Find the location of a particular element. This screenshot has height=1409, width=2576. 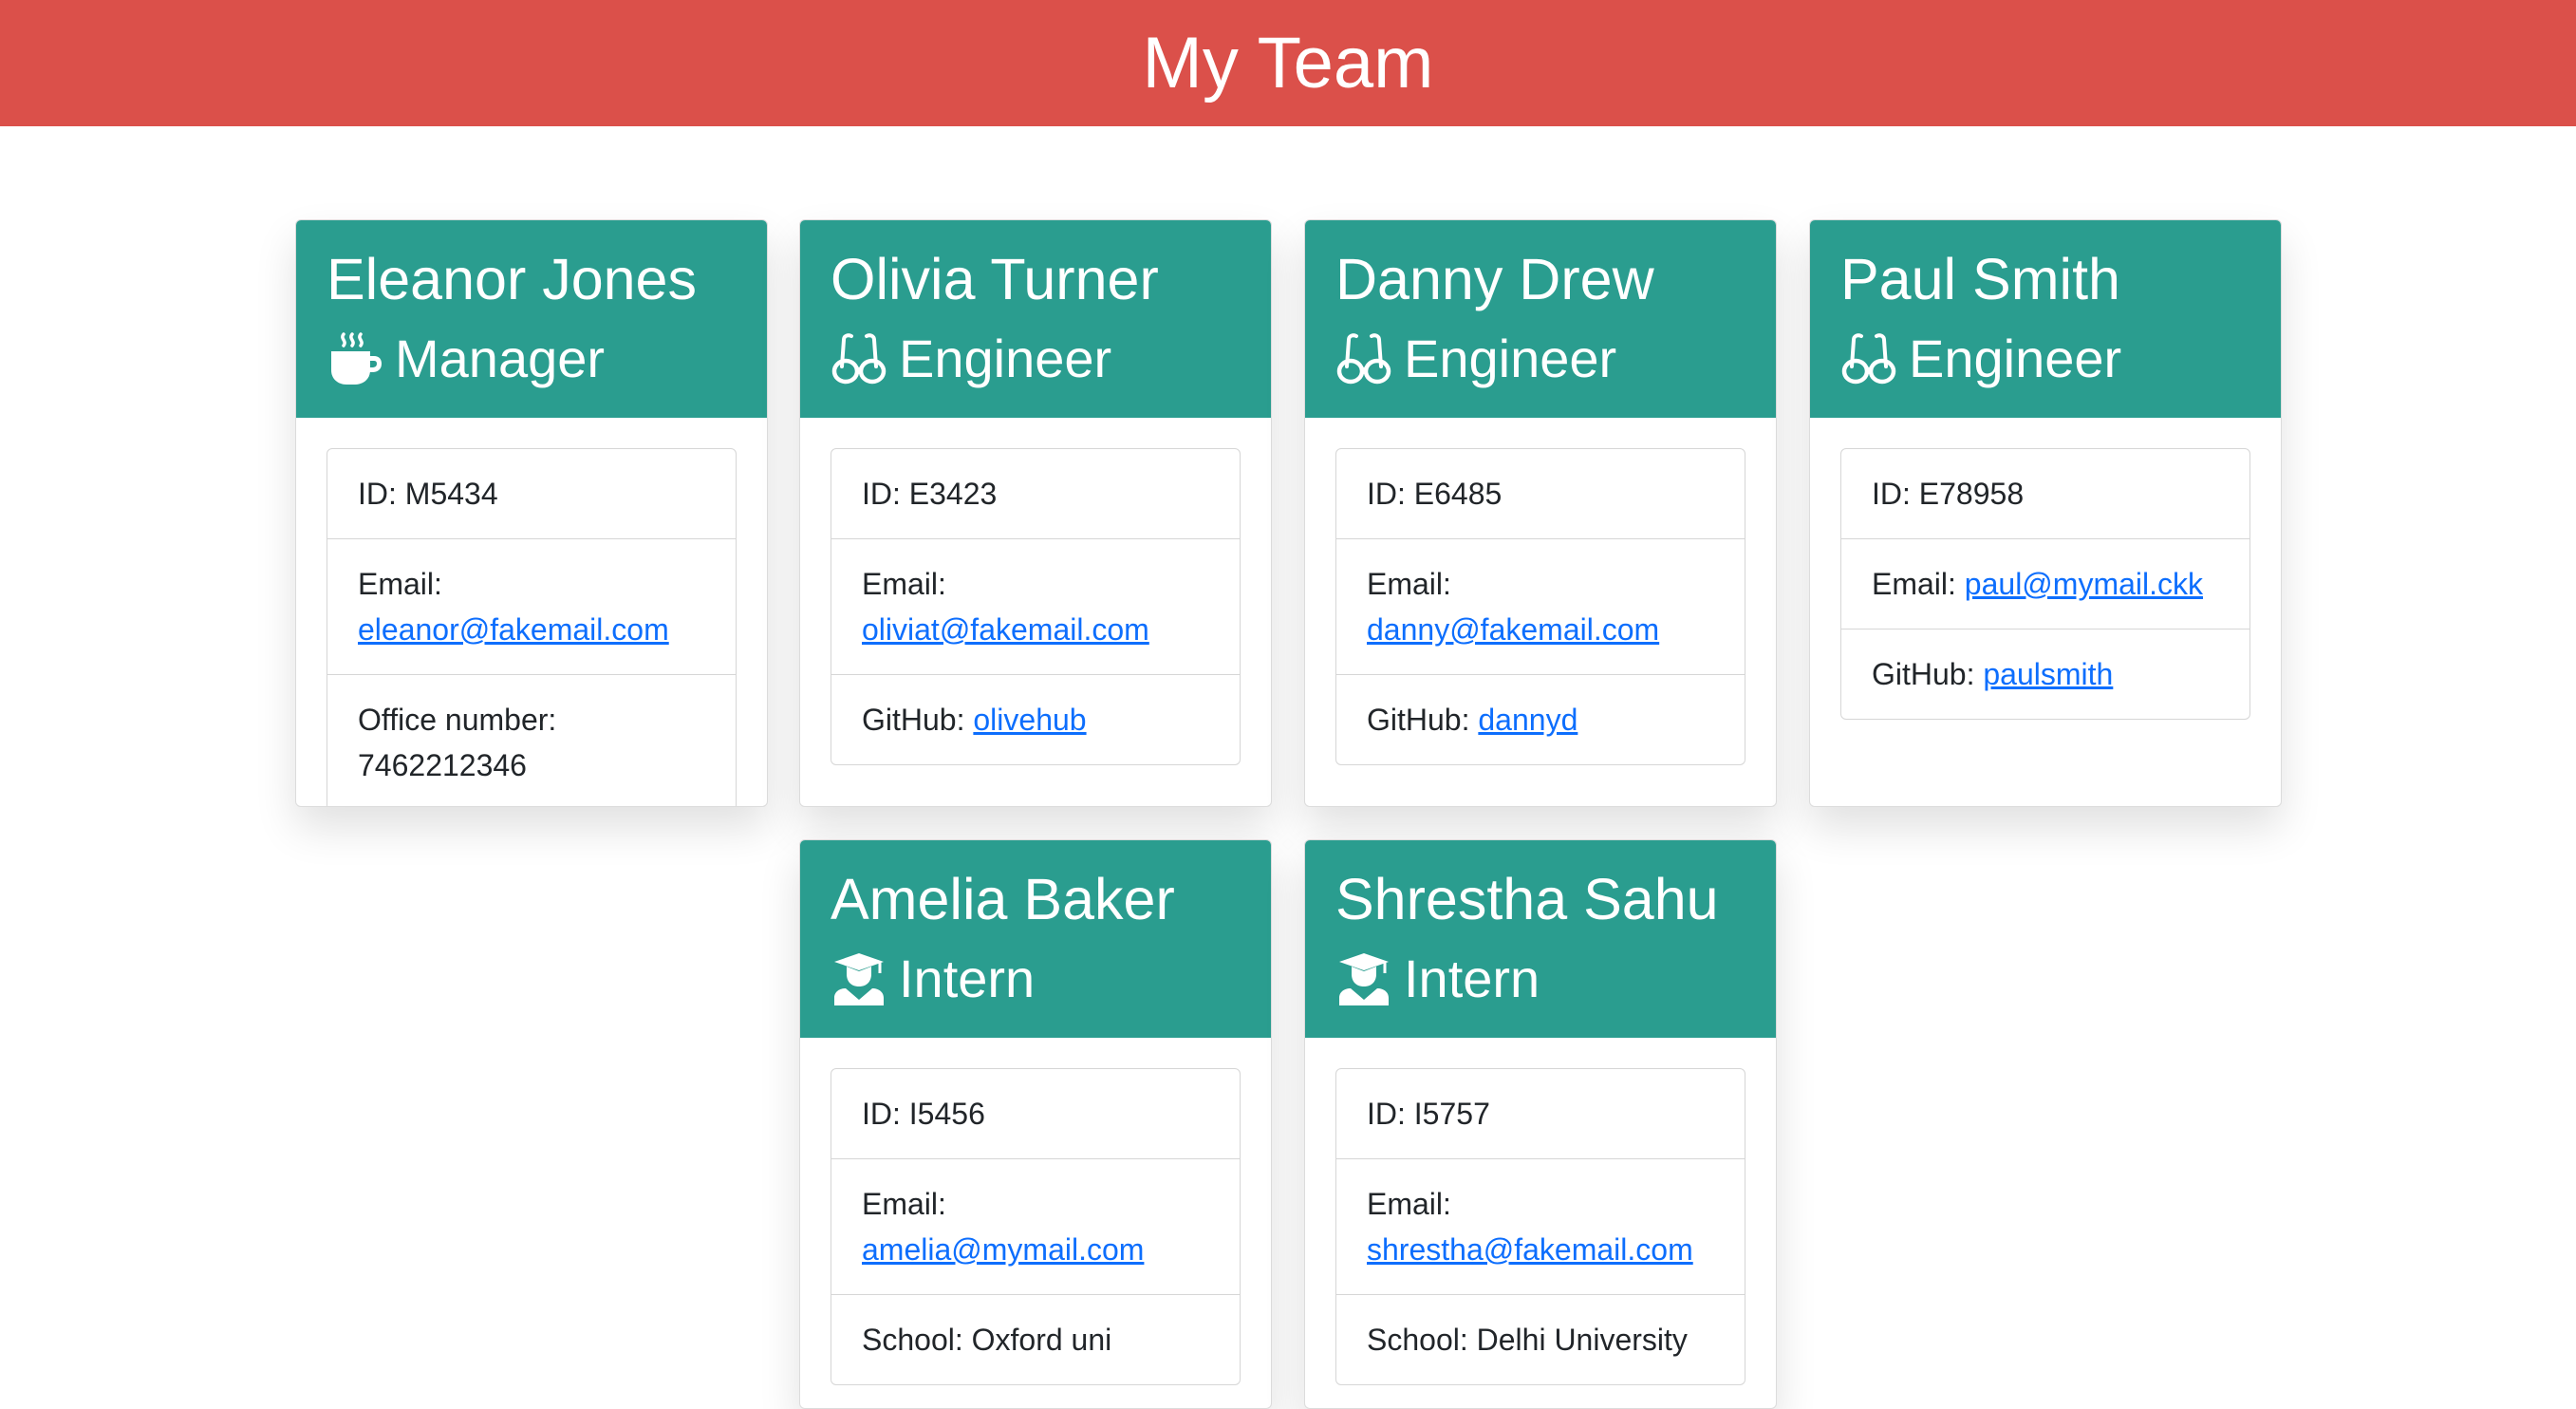

email-link: amelia@mymail.com is located at coordinates (1003, 1249).